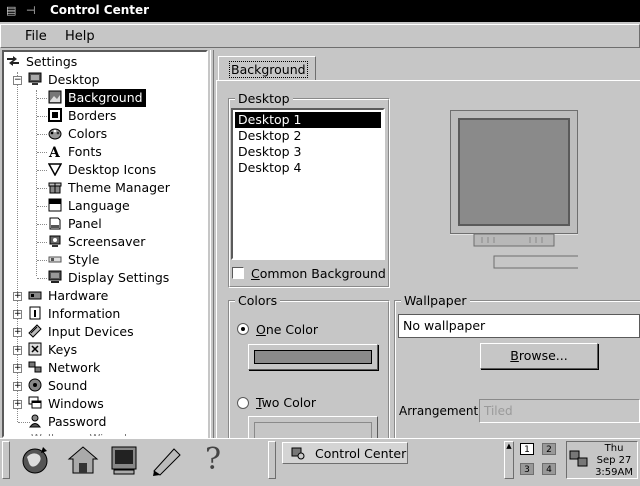 The image size is (640, 486). What do you see at coordinates (35, 367) in the screenshot?
I see `network-icon` at bounding box center [35, 367].